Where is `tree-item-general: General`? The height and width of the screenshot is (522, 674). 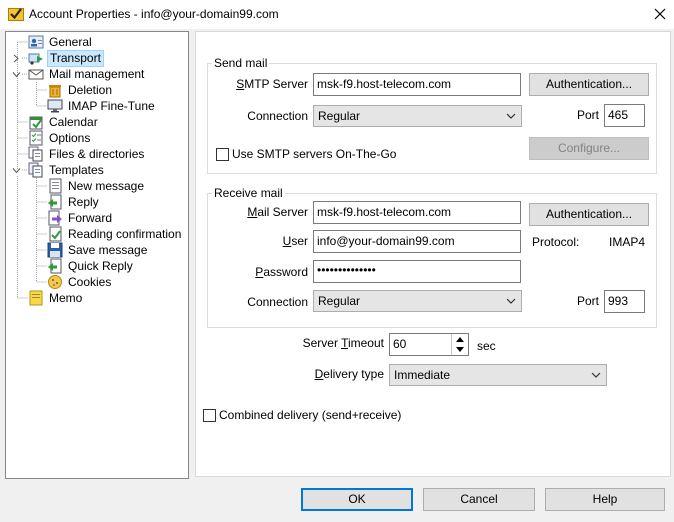
tree-item-general: General is located at coordinates (61, 42).